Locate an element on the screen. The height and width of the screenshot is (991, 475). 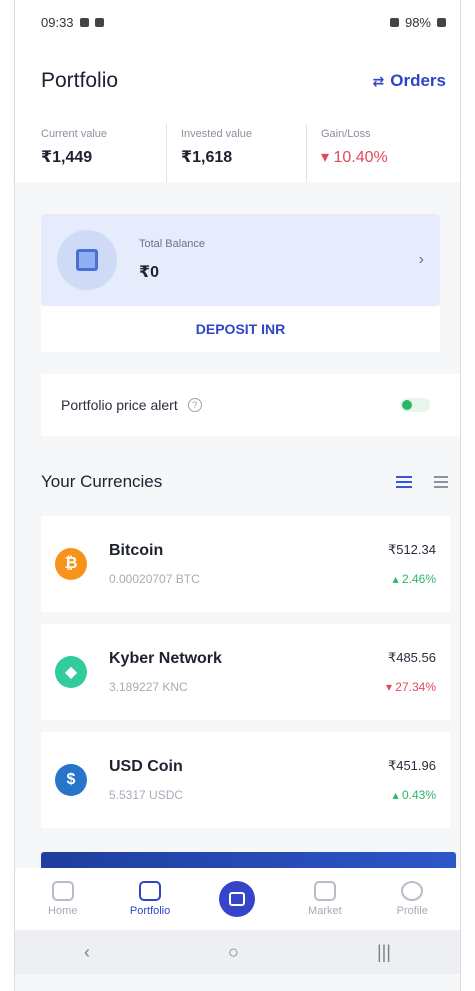
notification-icon is located at coordinates (84, 22).